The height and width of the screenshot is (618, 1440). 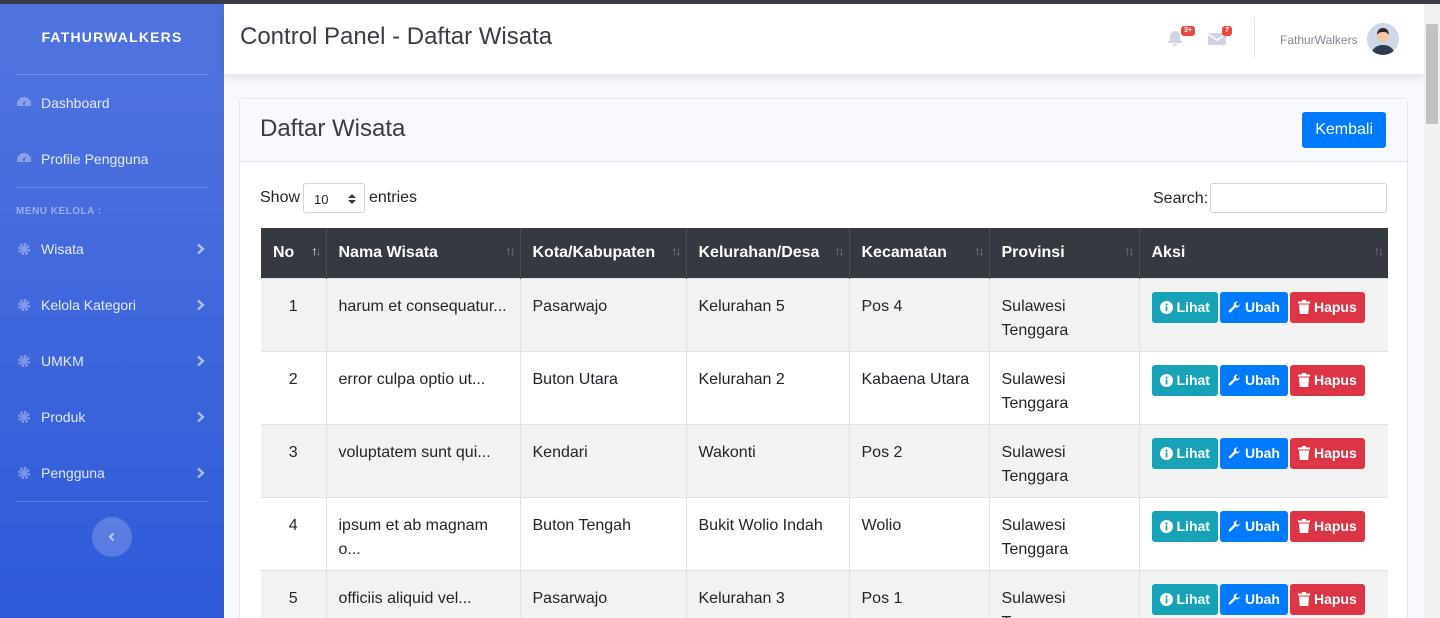 What do you see at coordinates (280, 197) in the screenshot?
I see `show-label: Show` at bounding box center [280, 197].